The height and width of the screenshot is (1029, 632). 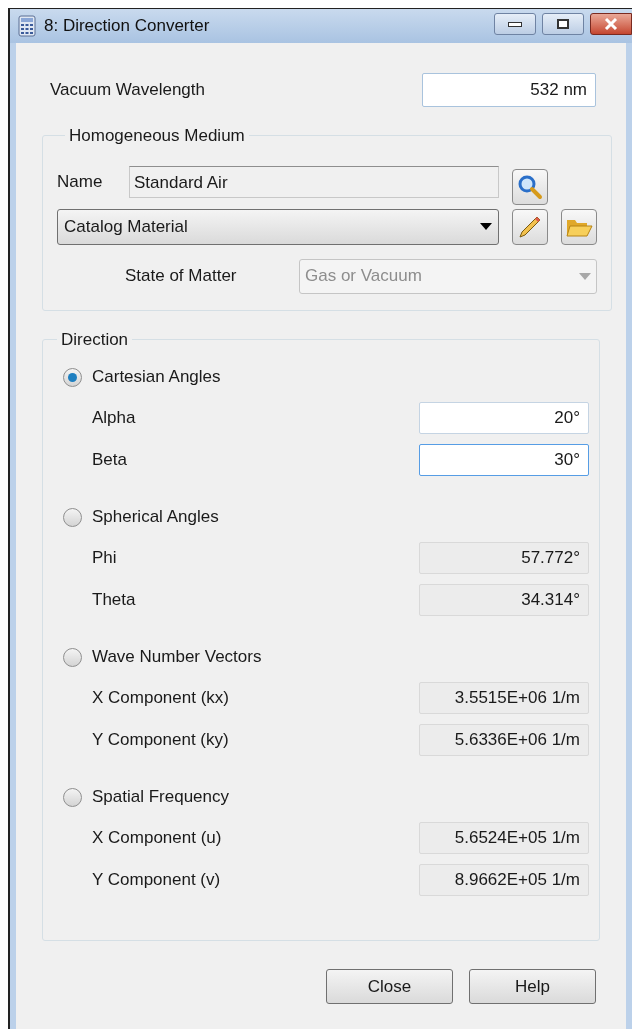 I want to click on wavelength-field: 532 nm, so click(x=509, y=90).